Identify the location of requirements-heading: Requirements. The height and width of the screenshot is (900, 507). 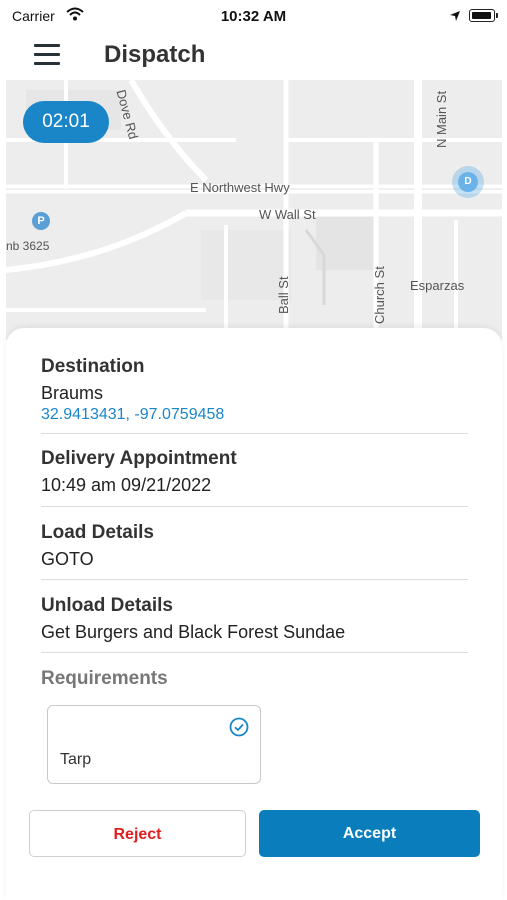
(104, 678).